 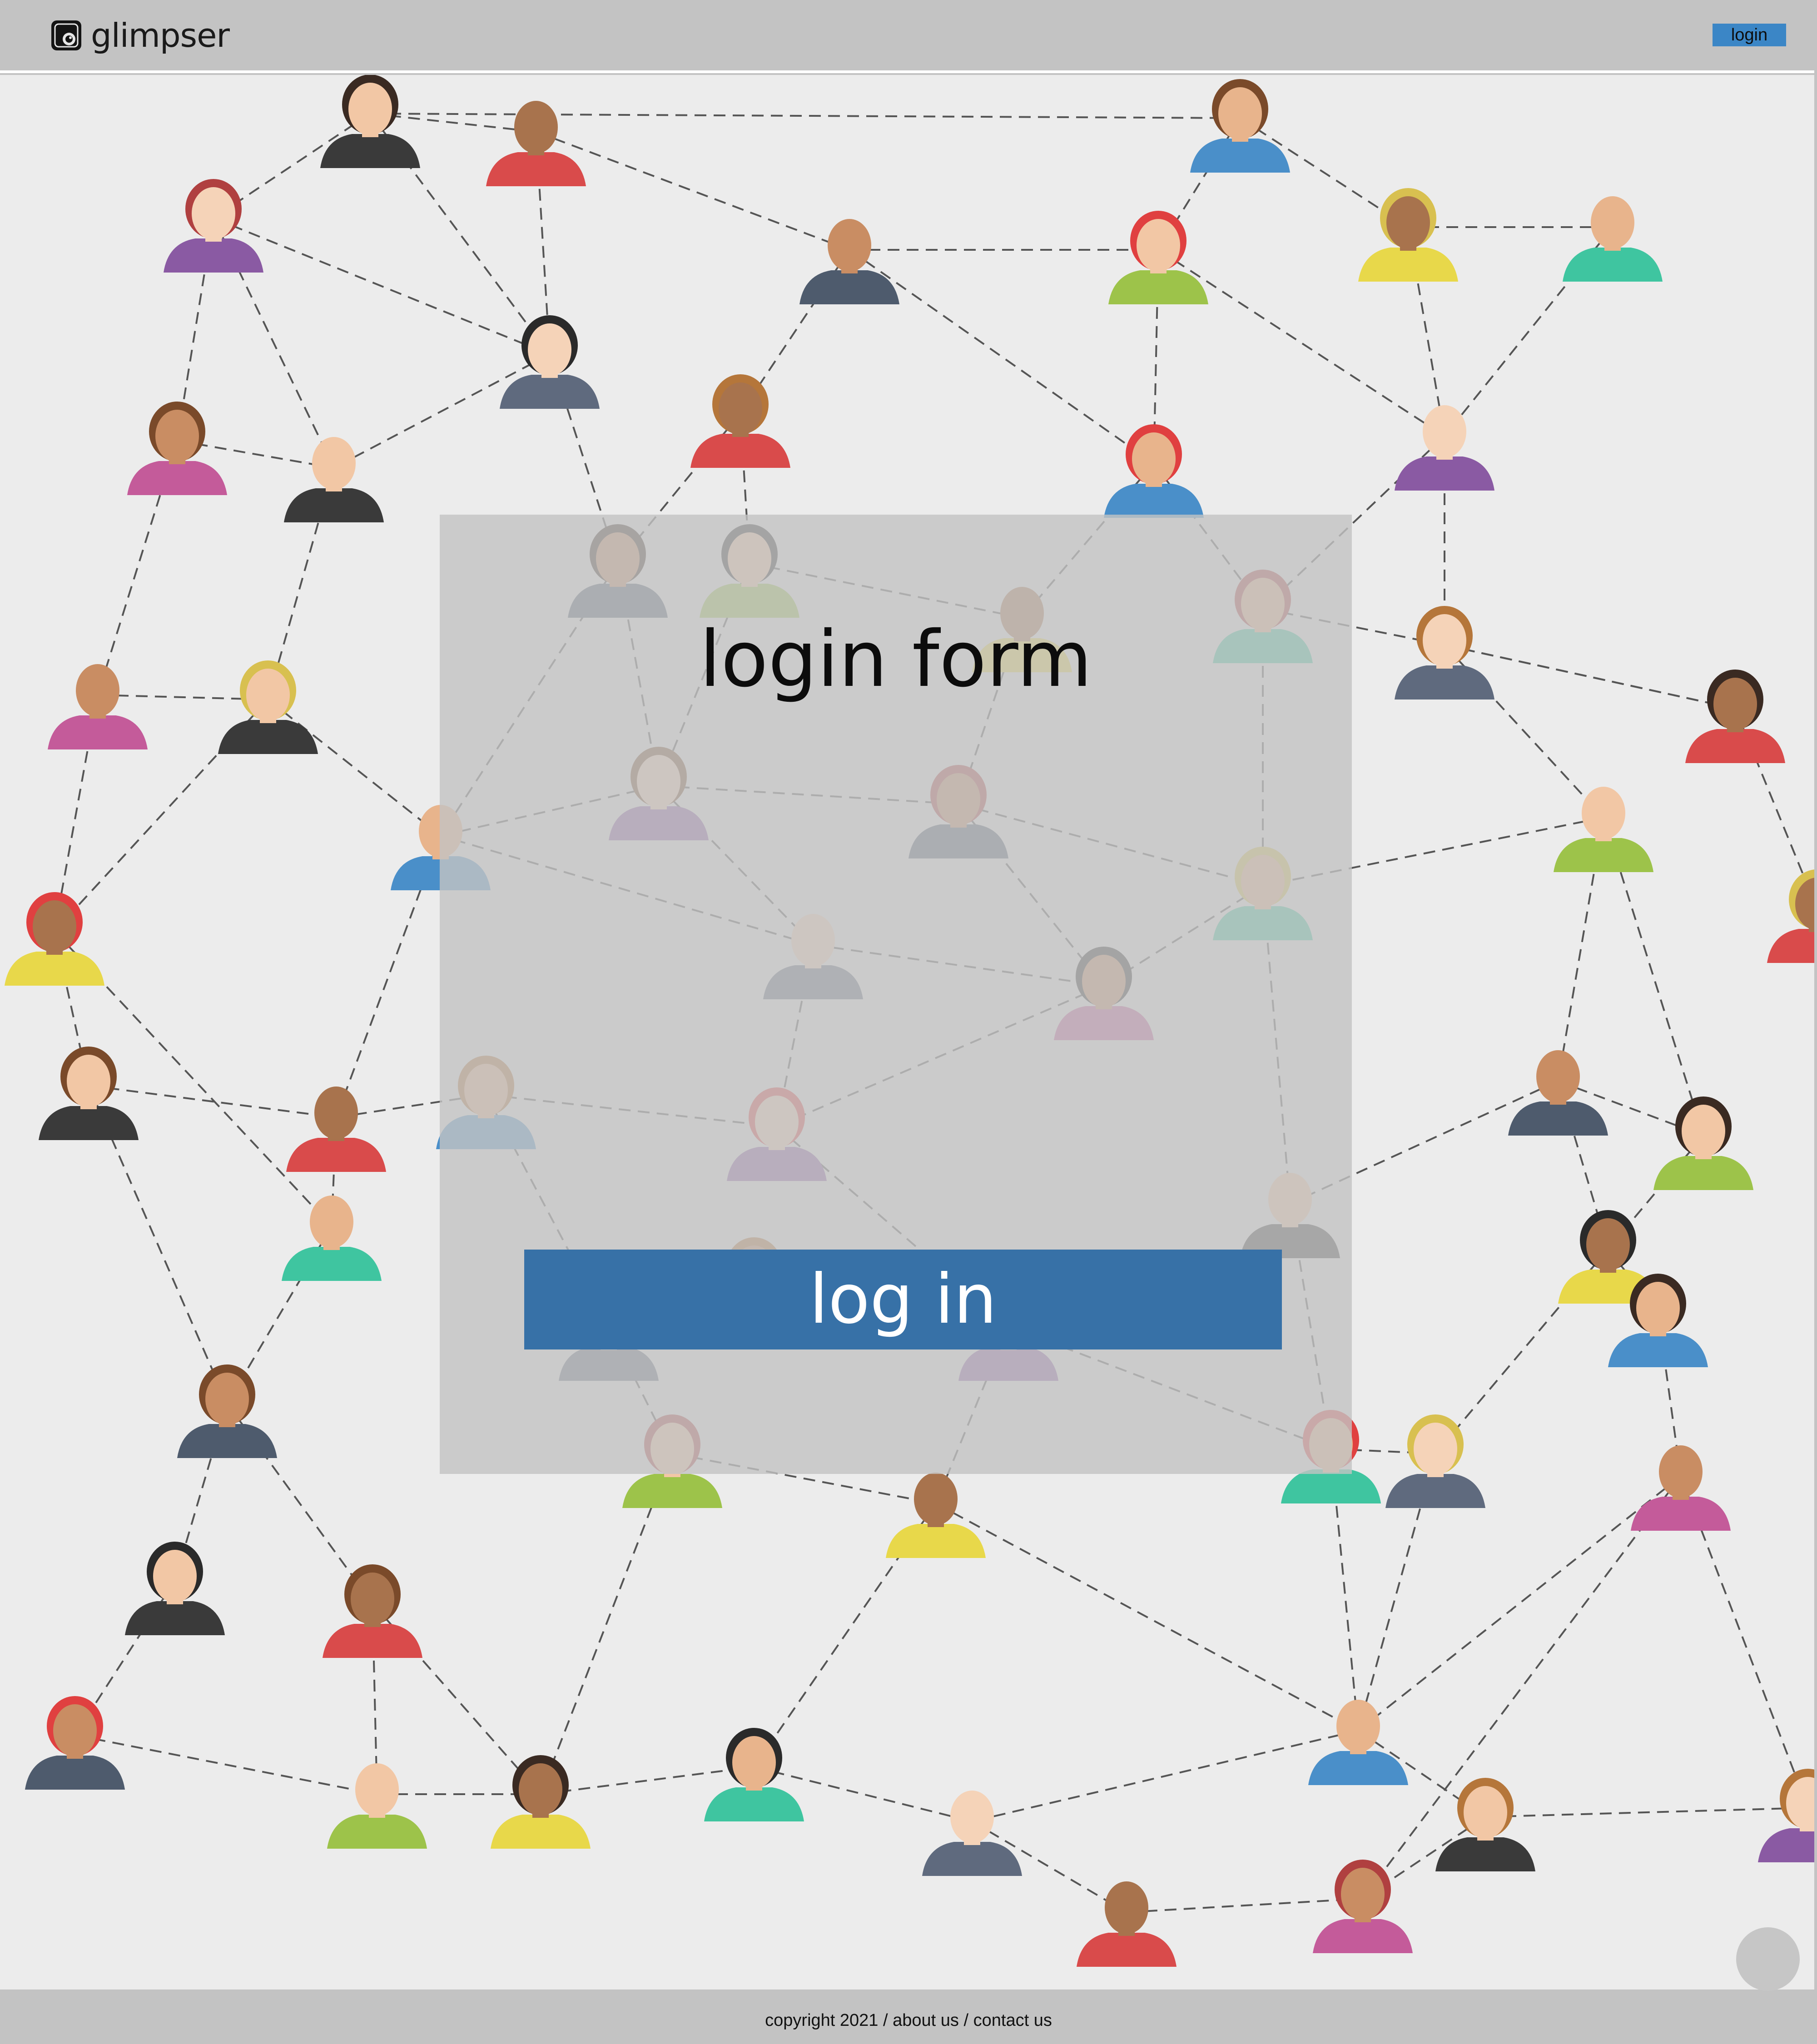 What do you see at coordinates (926, 2020) in the screenshot?
I see `footer-about-link: about us` at bounding box center [926, 2020].